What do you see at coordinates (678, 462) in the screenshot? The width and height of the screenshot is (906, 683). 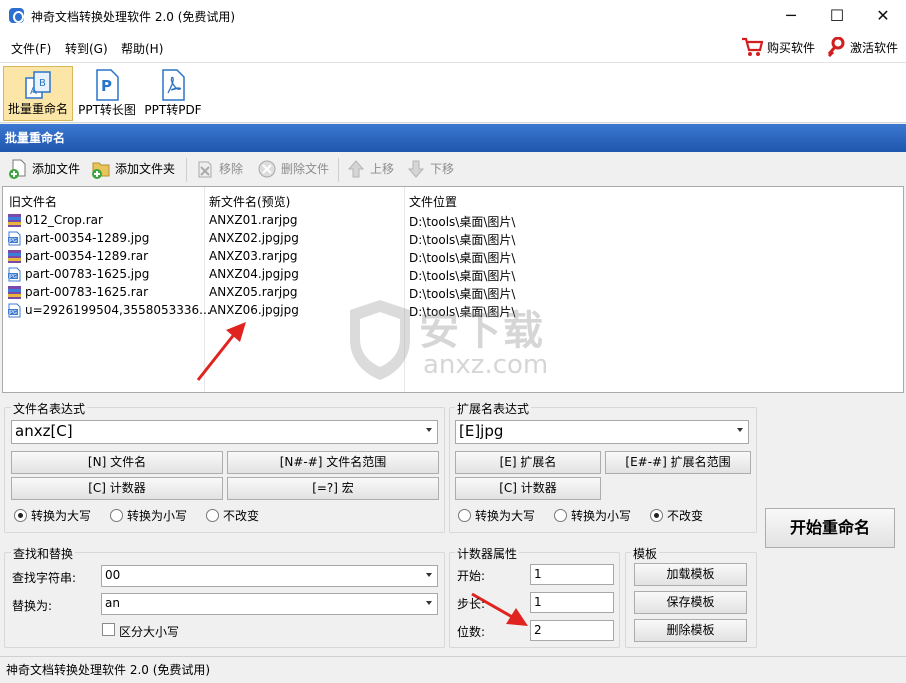 I see `insert-extension-range-button: [E#-#] 扩展名范围` at bounding box center [678, 462].